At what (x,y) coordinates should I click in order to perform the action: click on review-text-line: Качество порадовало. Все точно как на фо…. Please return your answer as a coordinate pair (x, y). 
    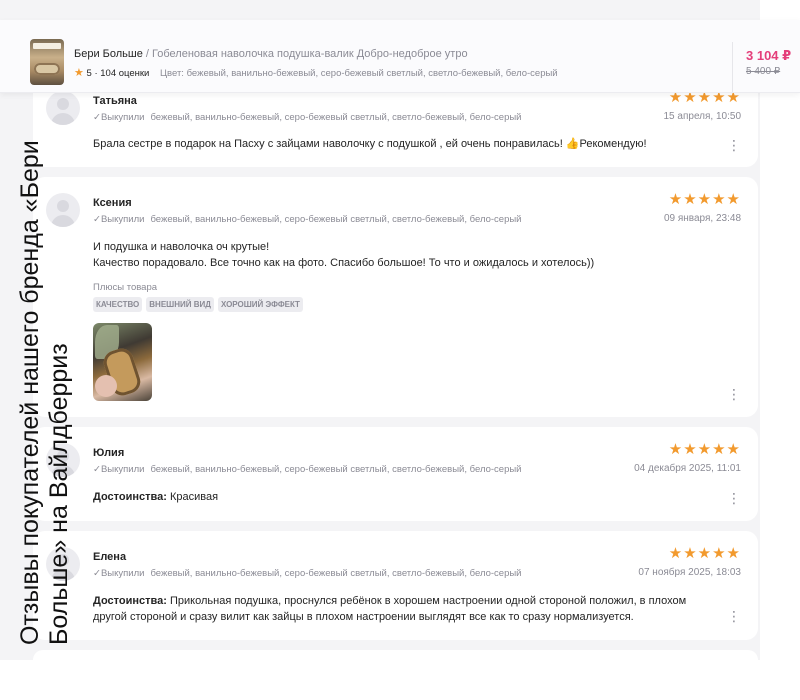
    Looking at the image, I should click on (344, 263).